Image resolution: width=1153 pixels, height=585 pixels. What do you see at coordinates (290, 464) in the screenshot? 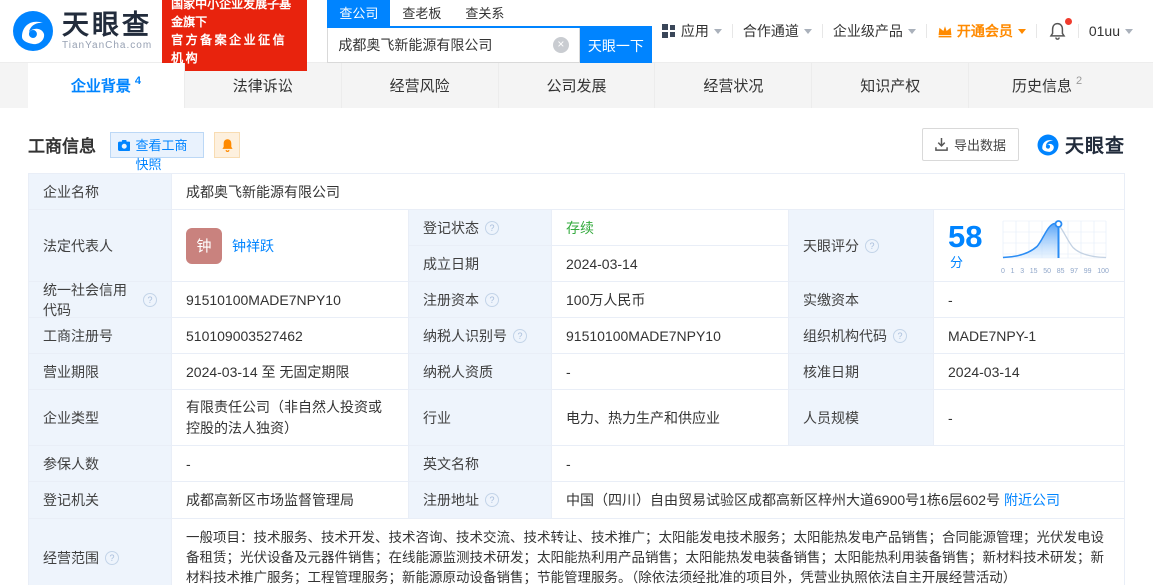
I see `field-insured-count-value: -` at bounding box center [290, 464].